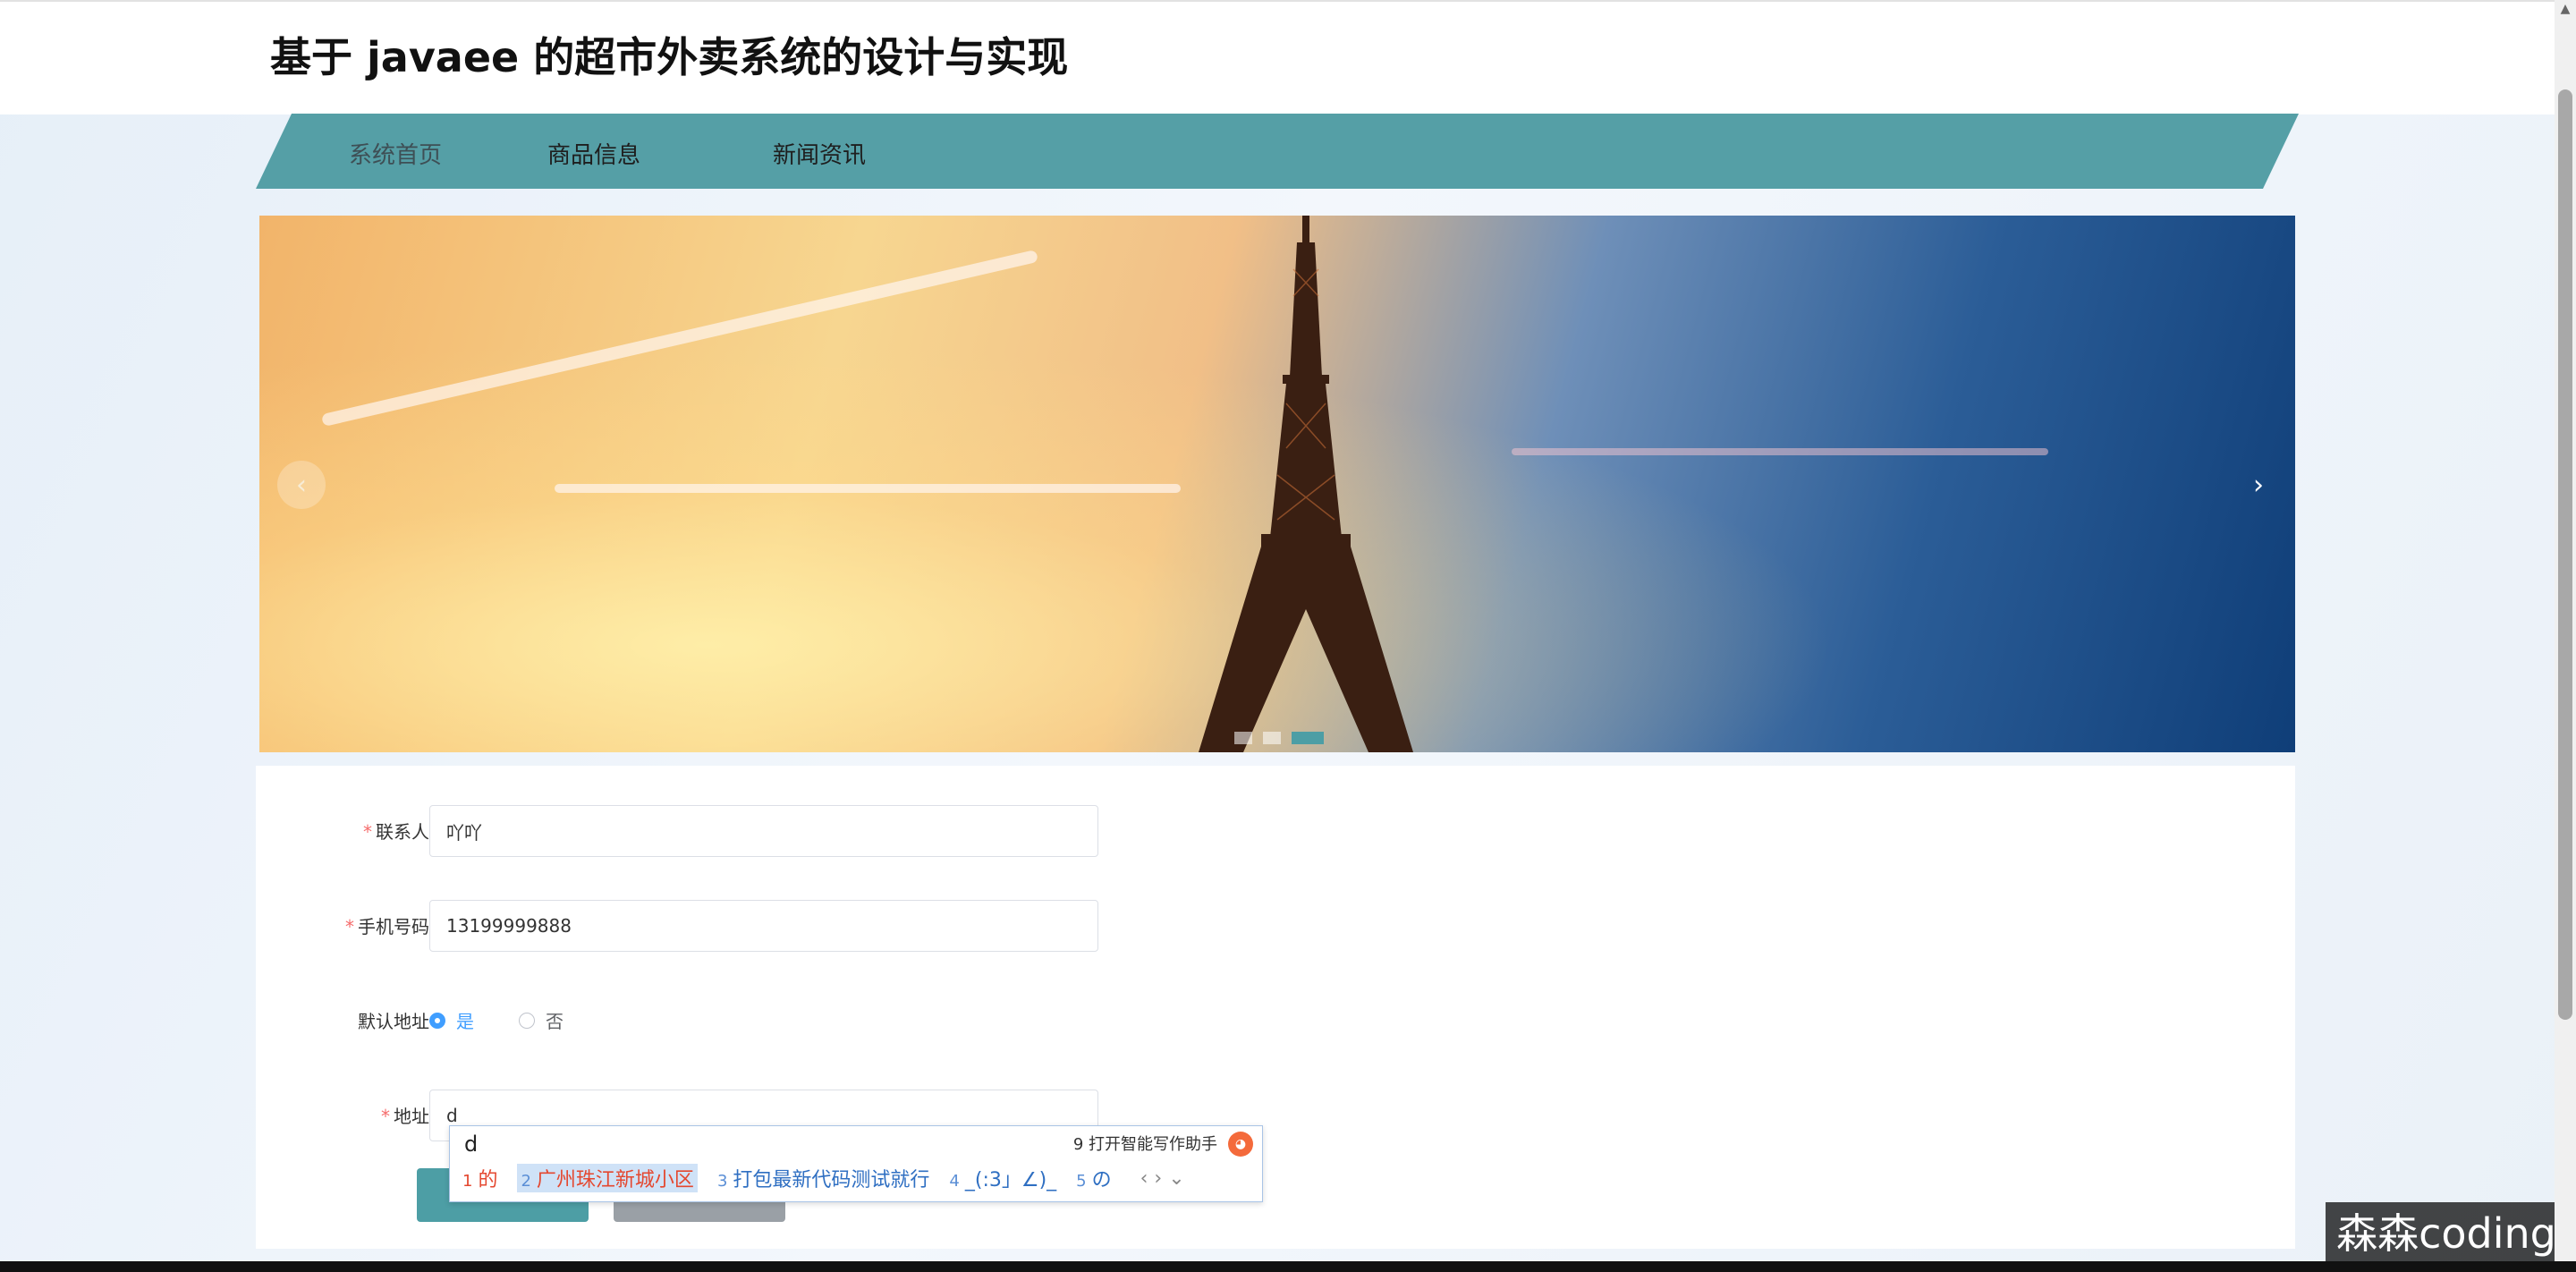 The image size is (2576, 1272). Describe the element at coordinates (763, 926) in the screenshot. I see `phone-input` at that location.